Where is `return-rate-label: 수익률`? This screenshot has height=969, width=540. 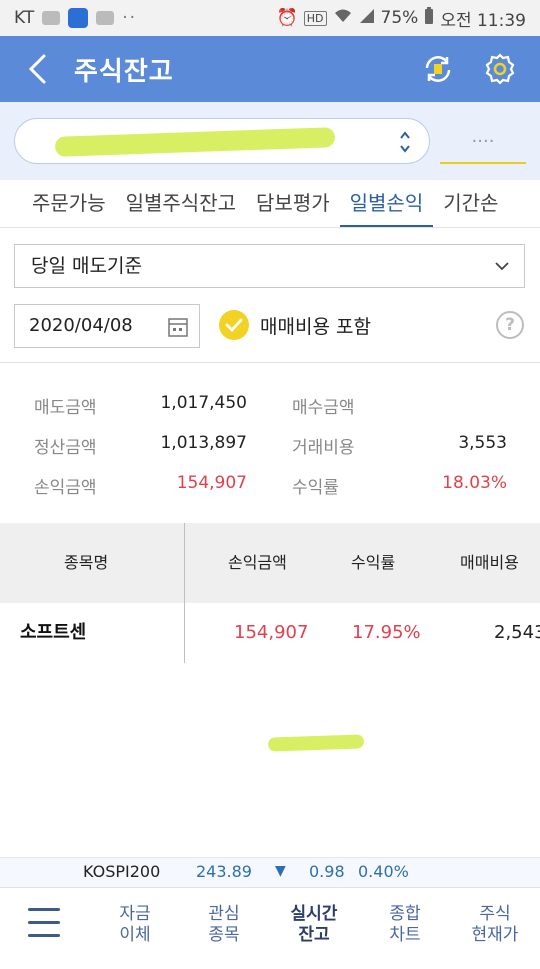
return-rate-label: 수익률 is located at coordinates (315, 488).